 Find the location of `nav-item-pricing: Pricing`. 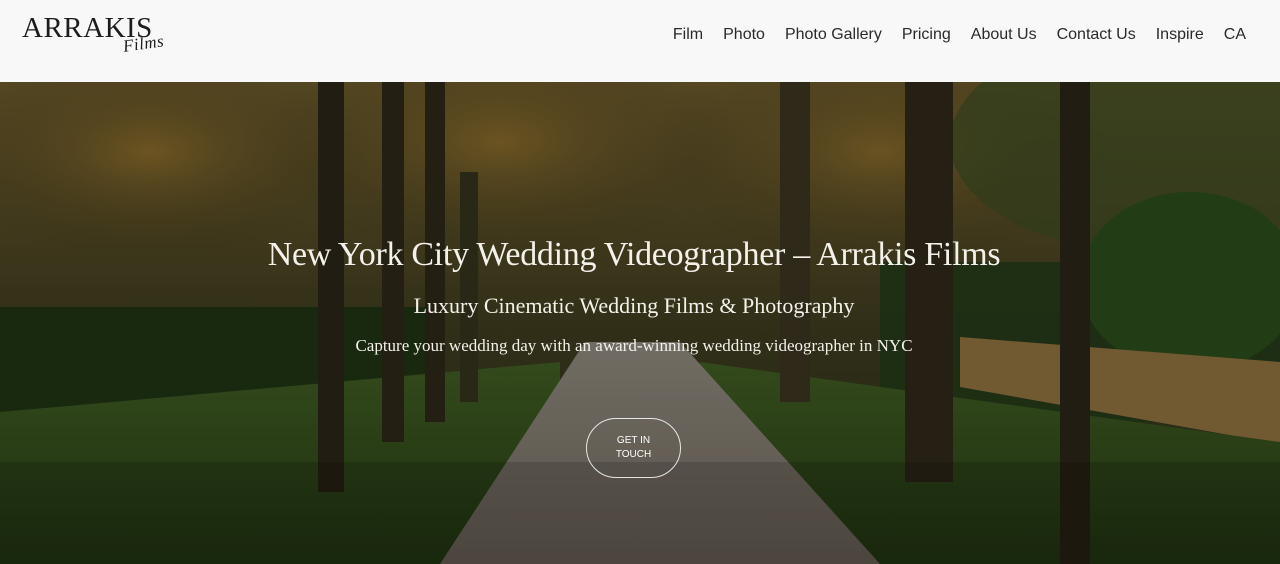

nav-item-pricing: Pricing is located at coordinates (926, 35).